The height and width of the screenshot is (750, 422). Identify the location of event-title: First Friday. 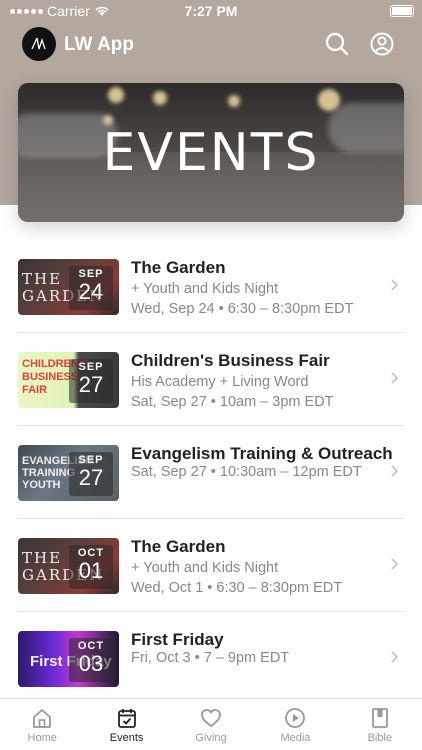
(177, 639).